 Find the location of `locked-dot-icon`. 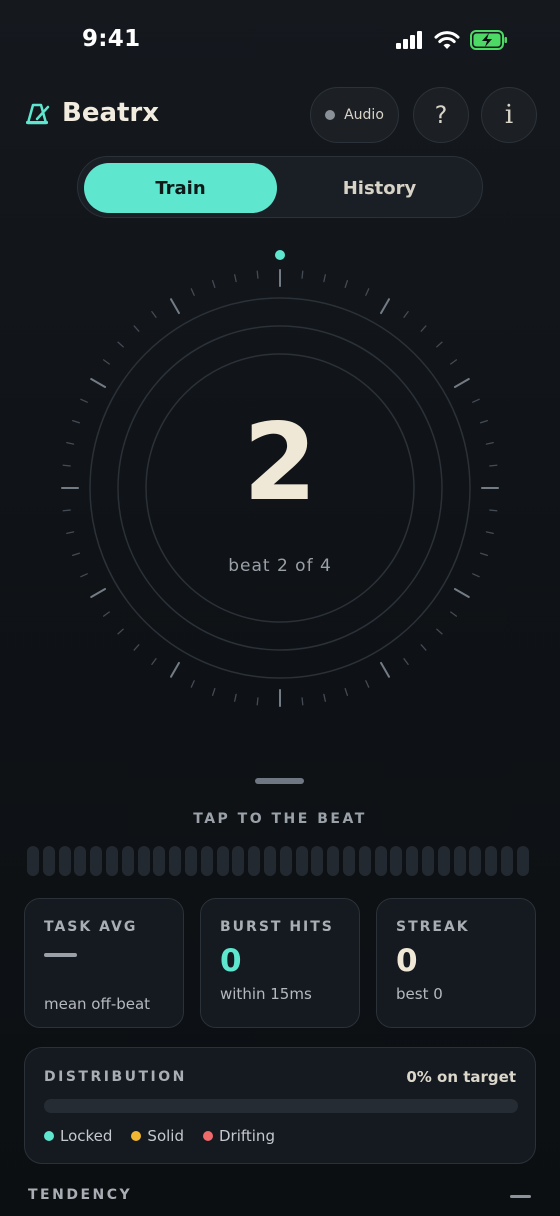

locked-dot-icon is located at coordinates (49, 1136).